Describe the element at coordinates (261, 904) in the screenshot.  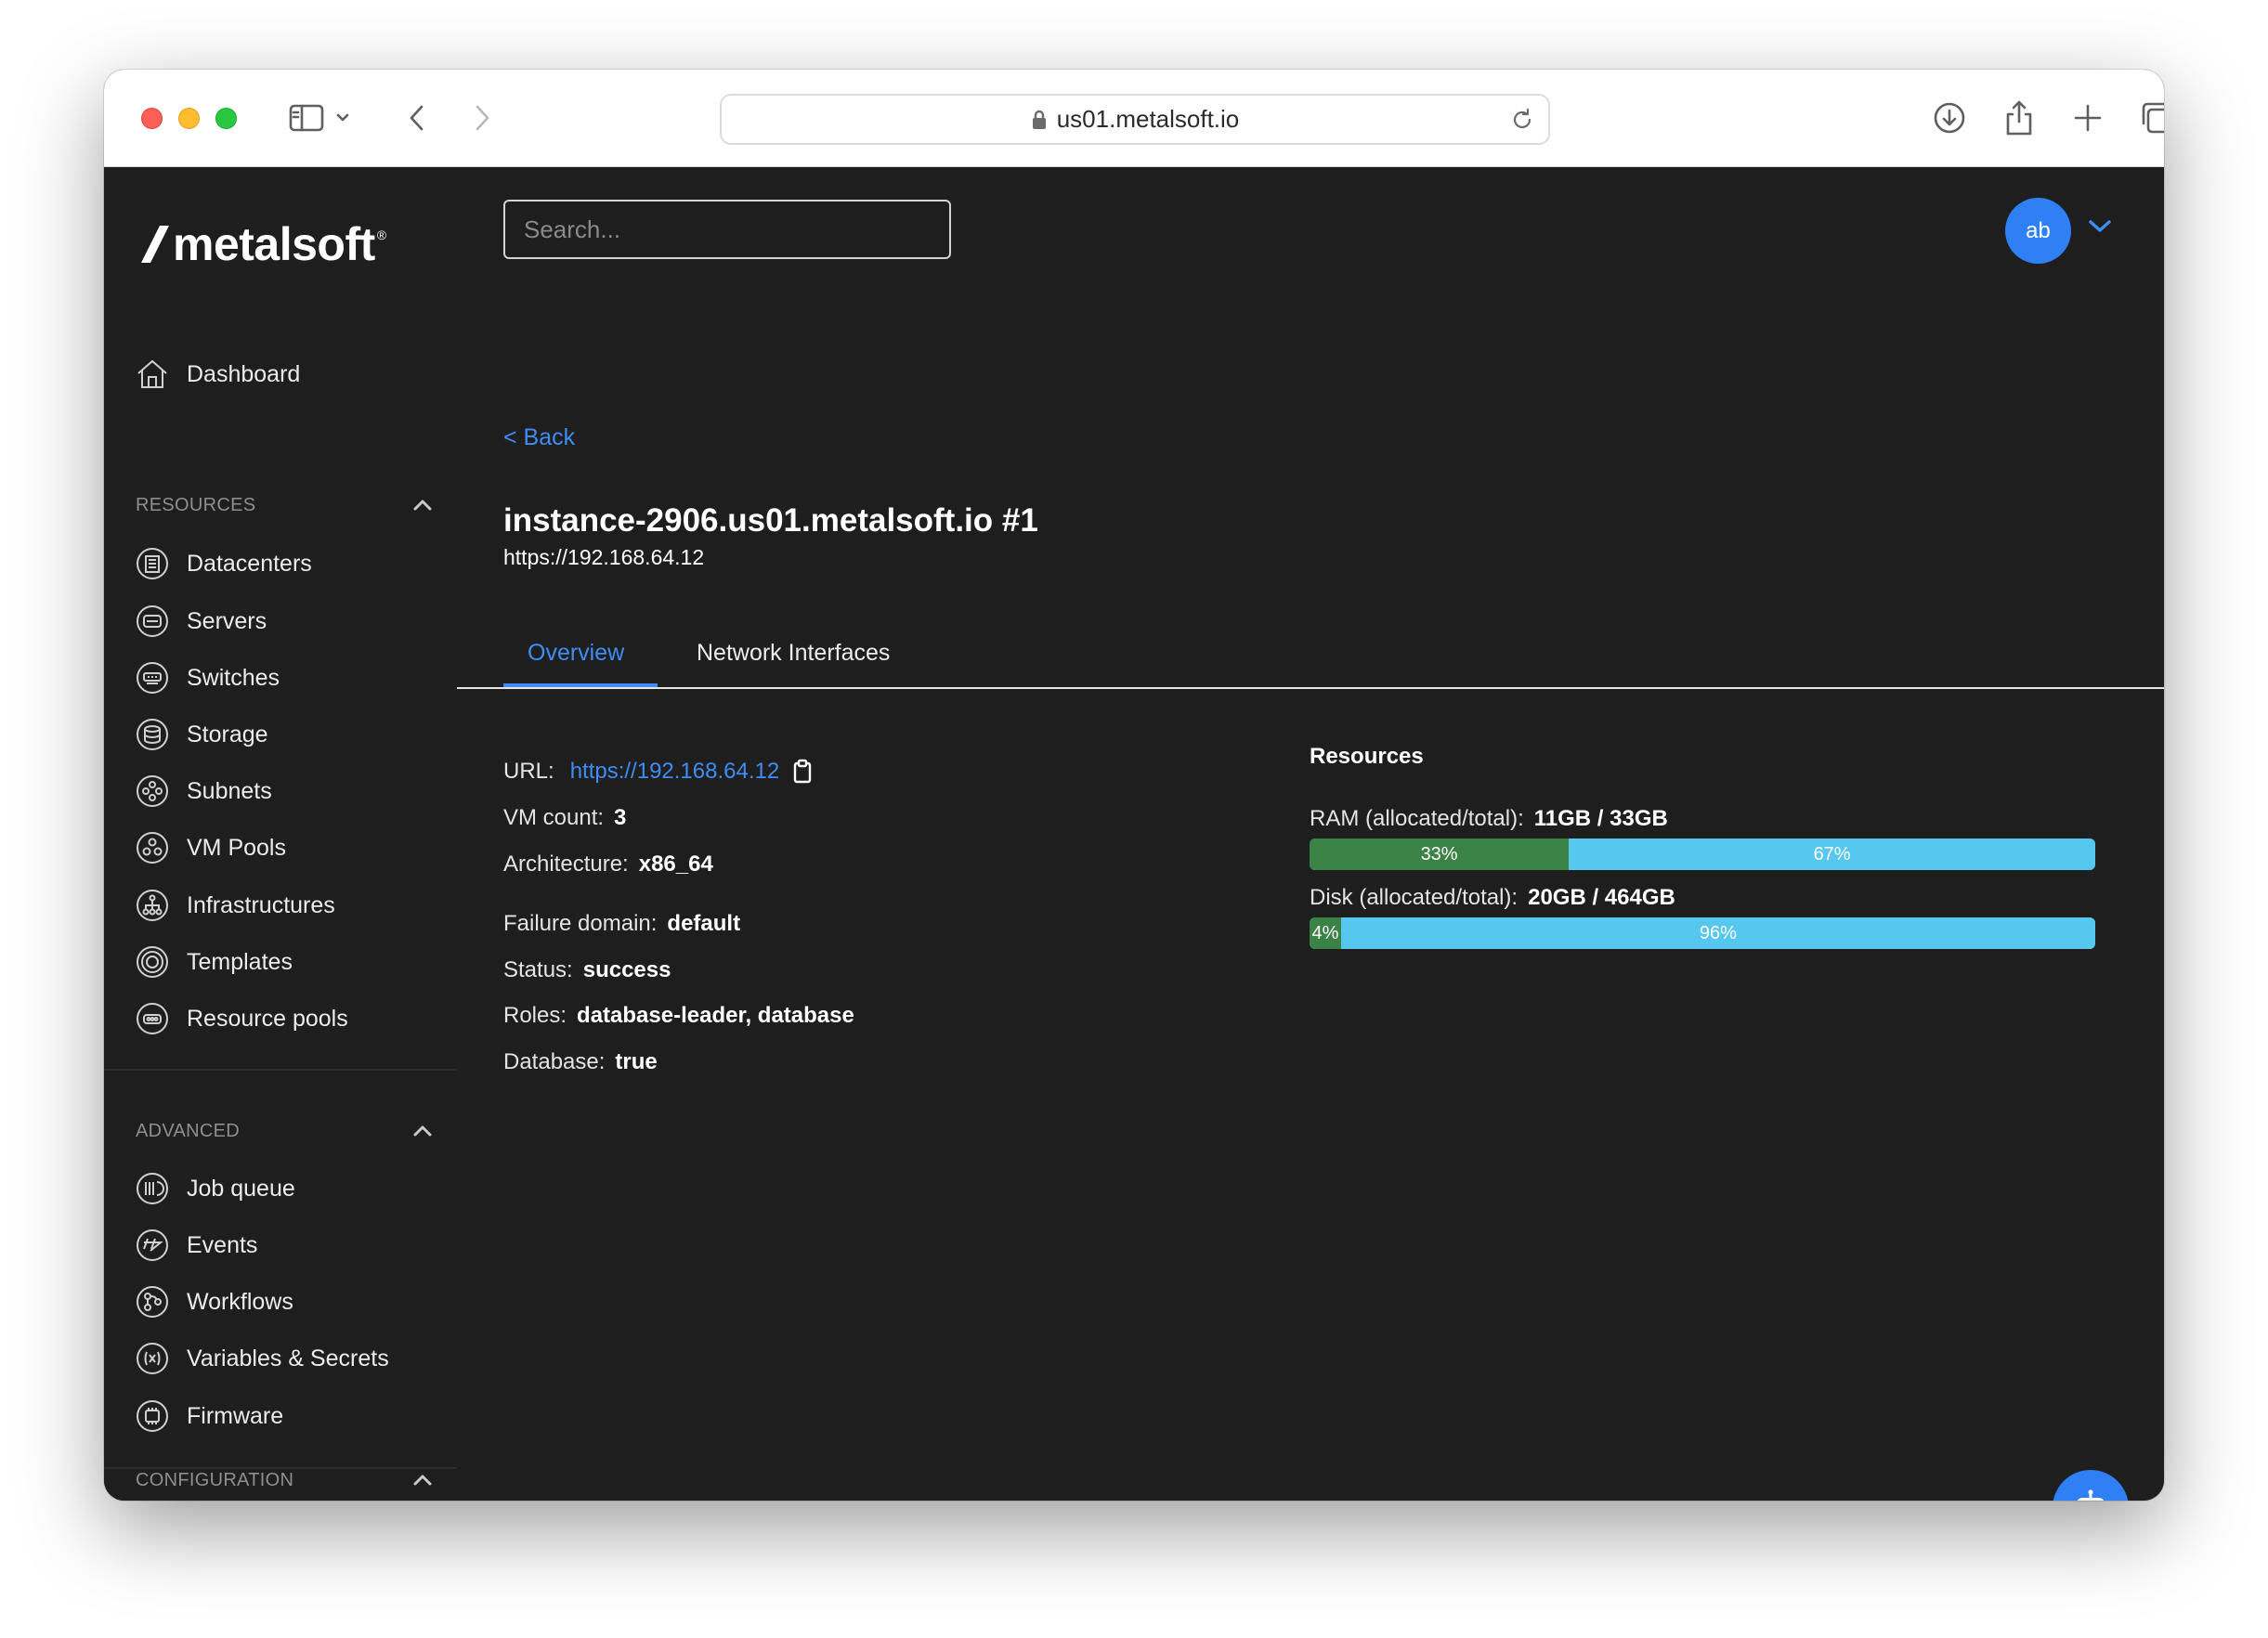
I see `sidebar-item-label: Infrastructures` at that location.